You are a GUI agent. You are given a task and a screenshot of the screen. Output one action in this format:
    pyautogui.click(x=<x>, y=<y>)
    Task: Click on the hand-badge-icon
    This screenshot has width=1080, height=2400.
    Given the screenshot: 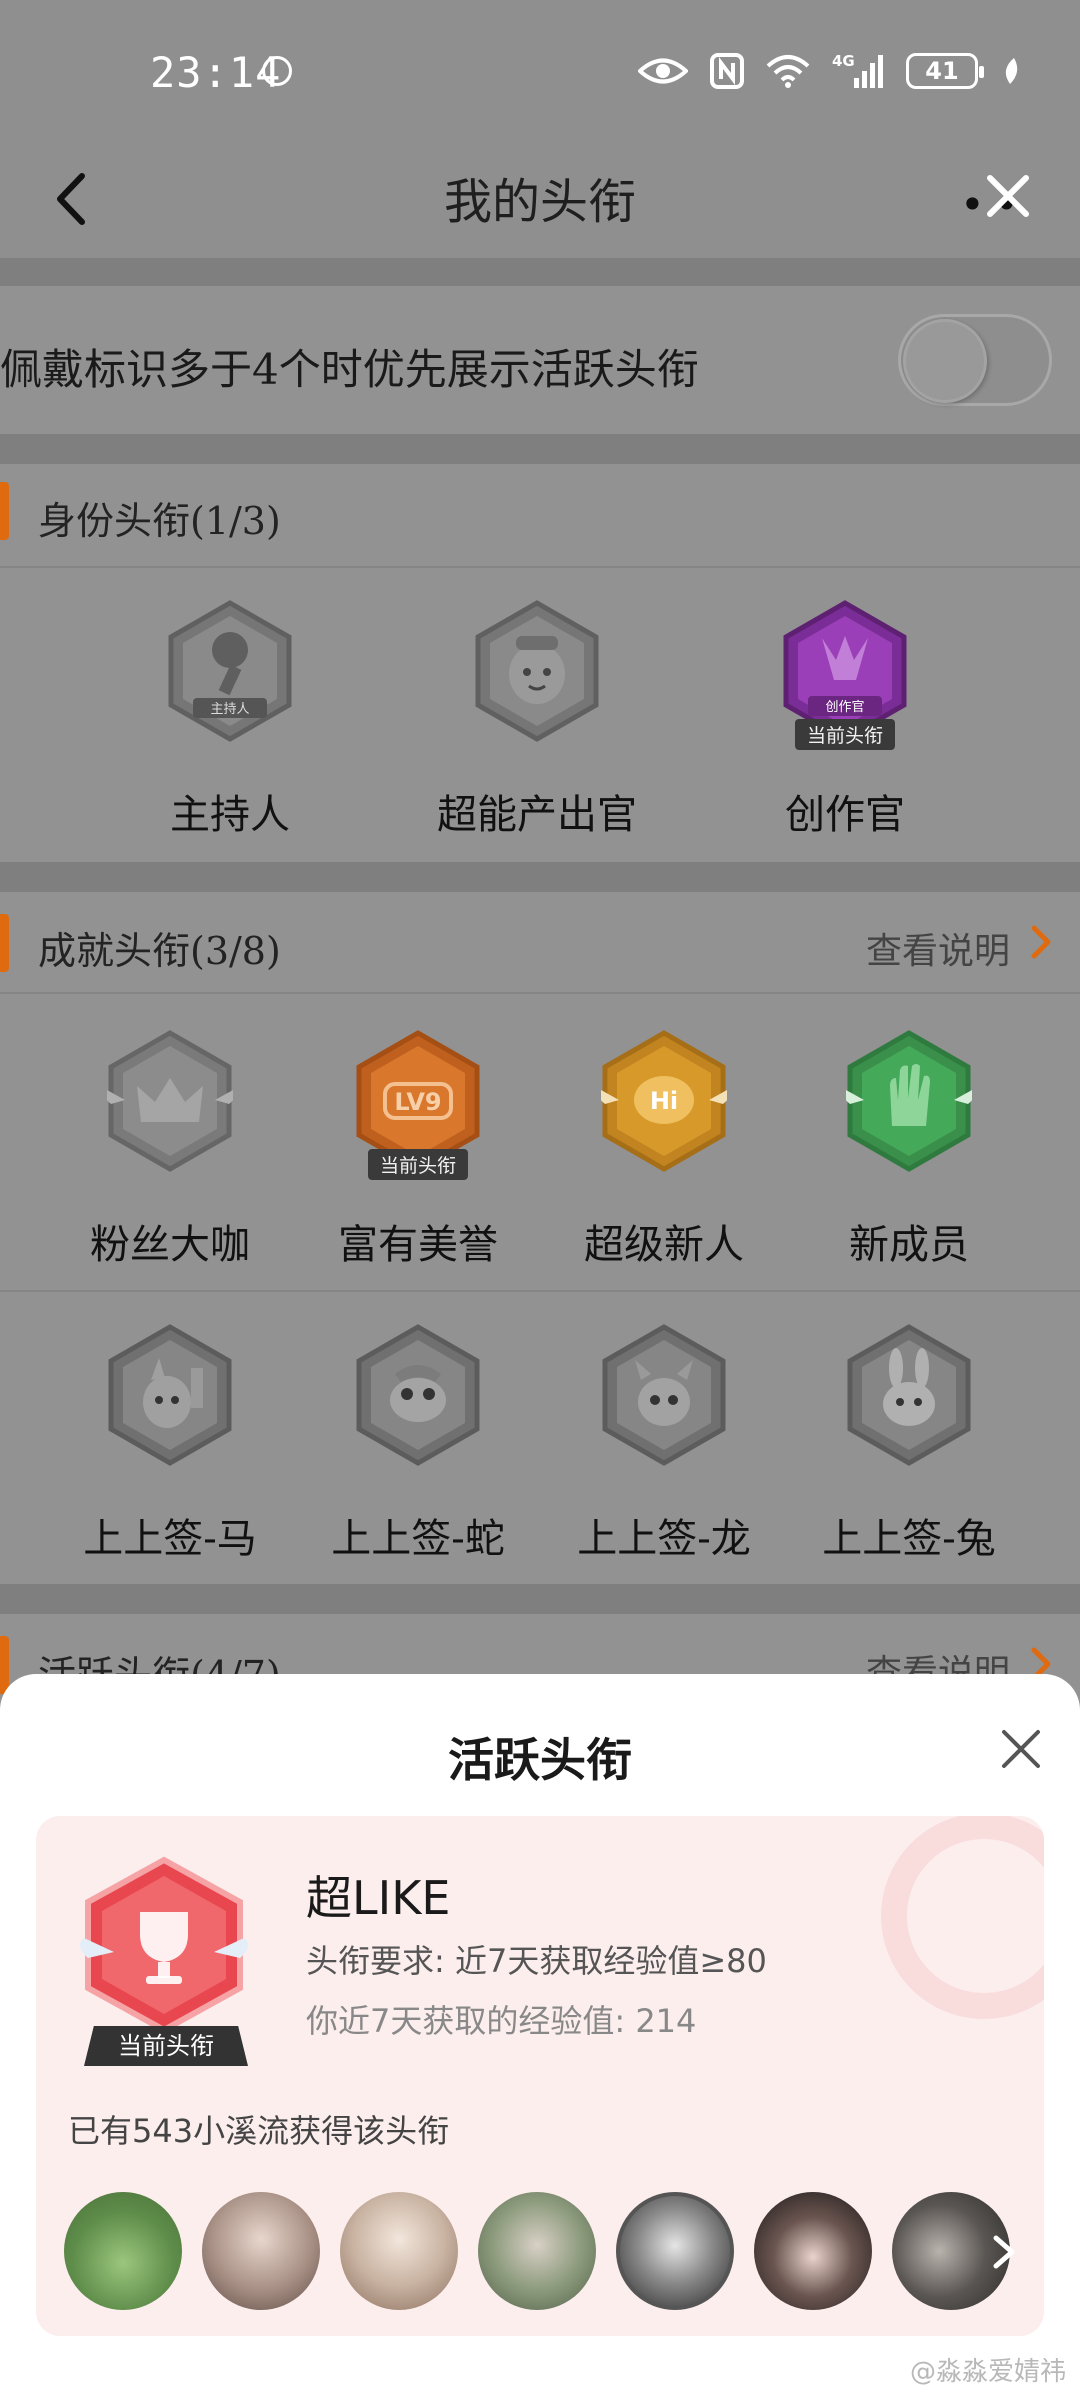 What is the action you would take?
    pyautogui.click(x=909, y=1101)
    